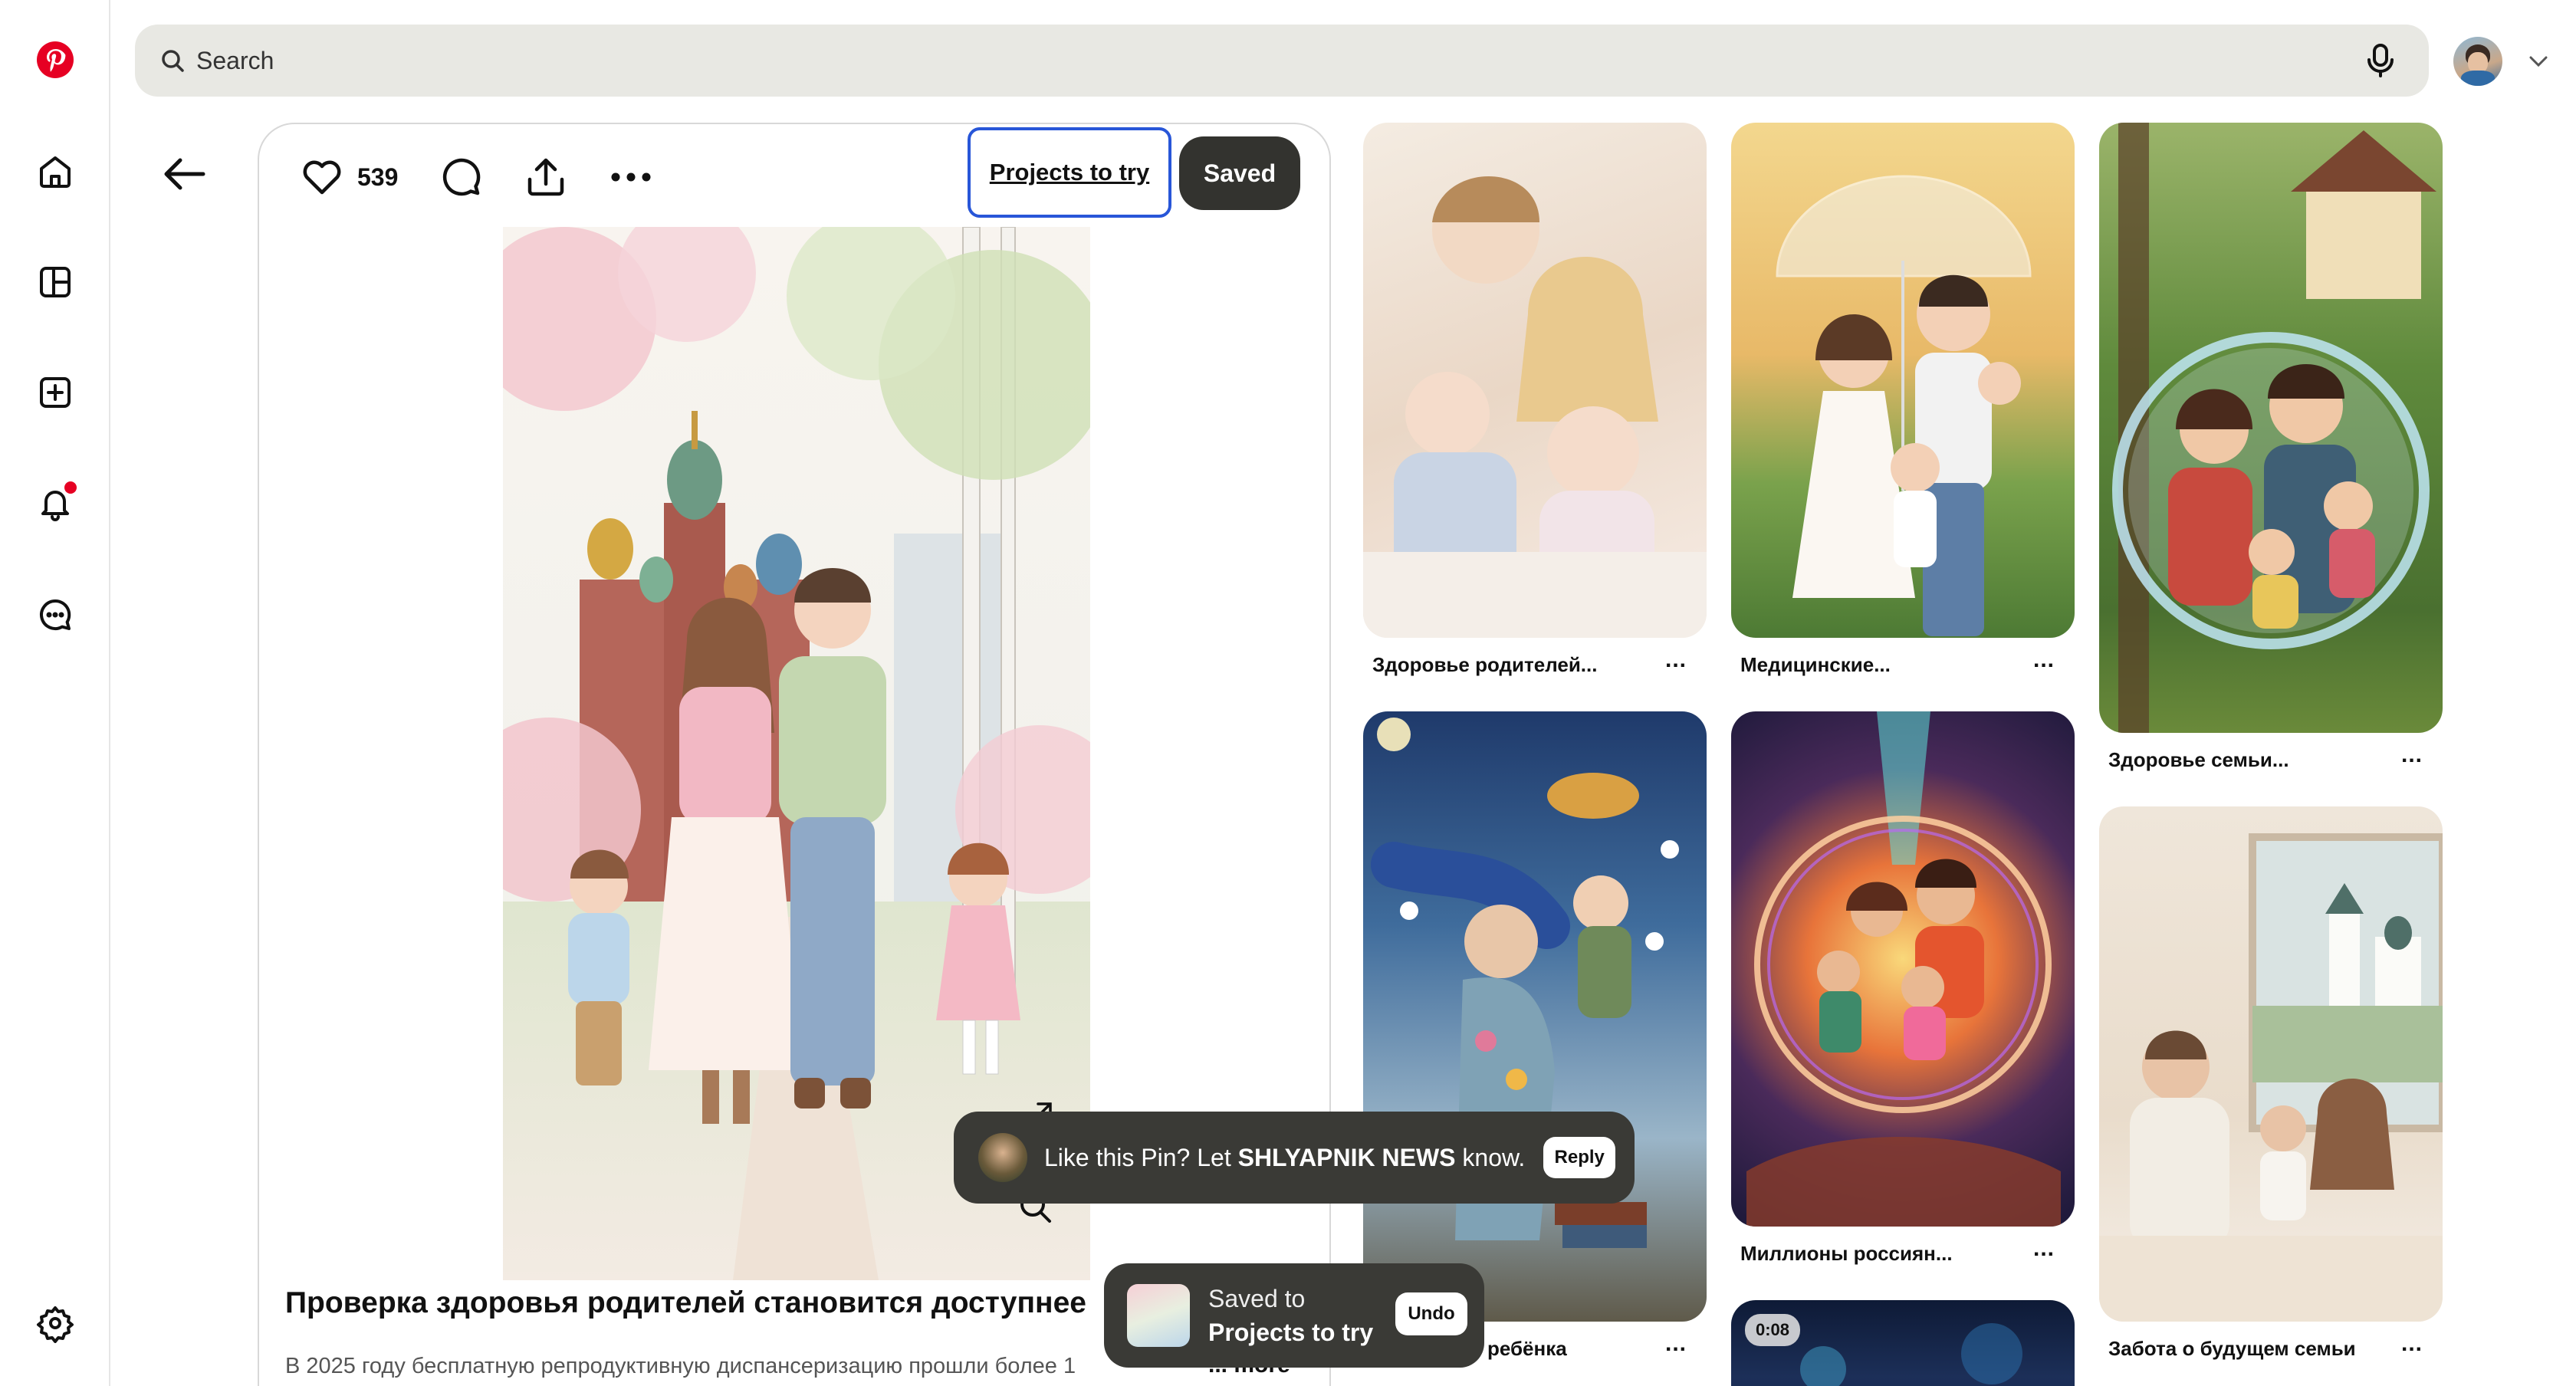  I want to click on more-options-icon, so click(631, 177).